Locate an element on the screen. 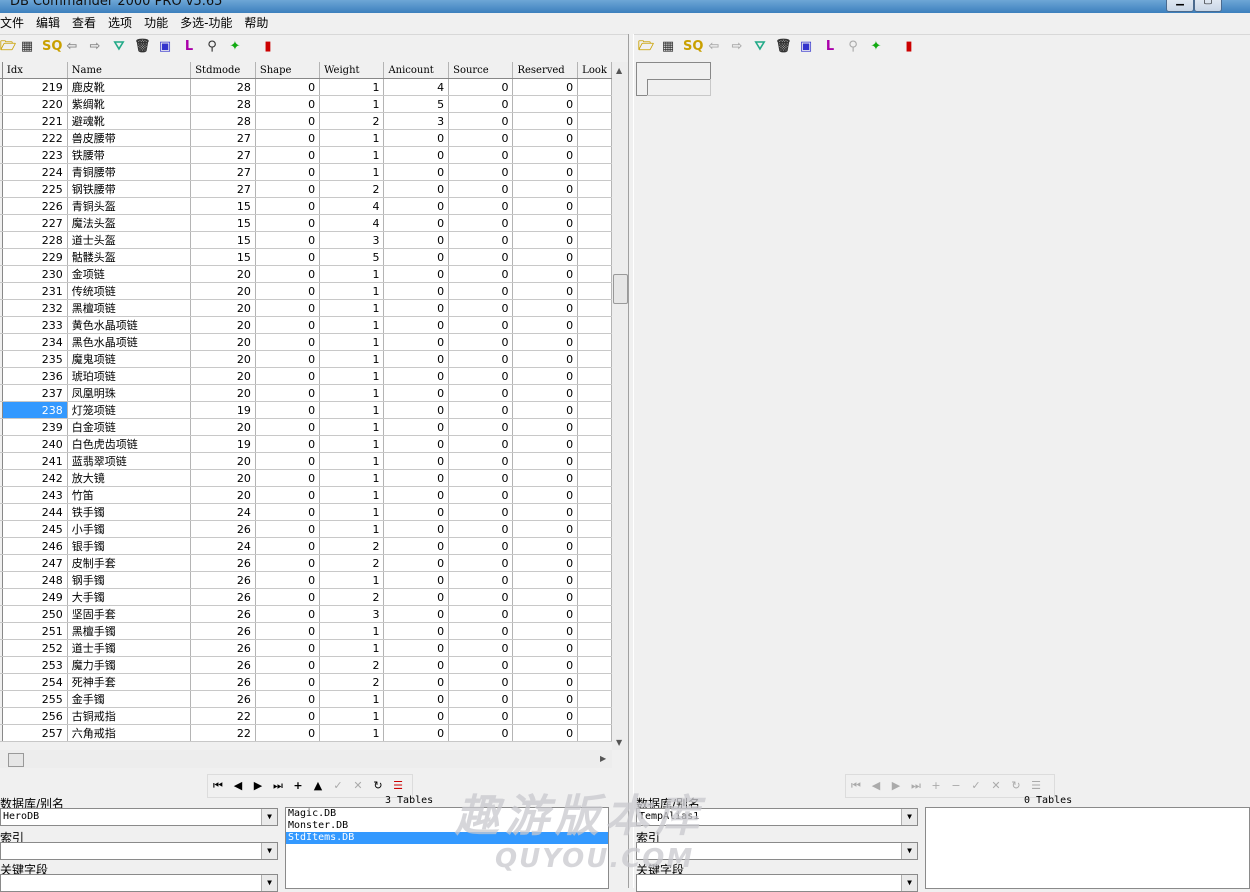  cell-anicount: 3 is located at coordinates (416, 121).